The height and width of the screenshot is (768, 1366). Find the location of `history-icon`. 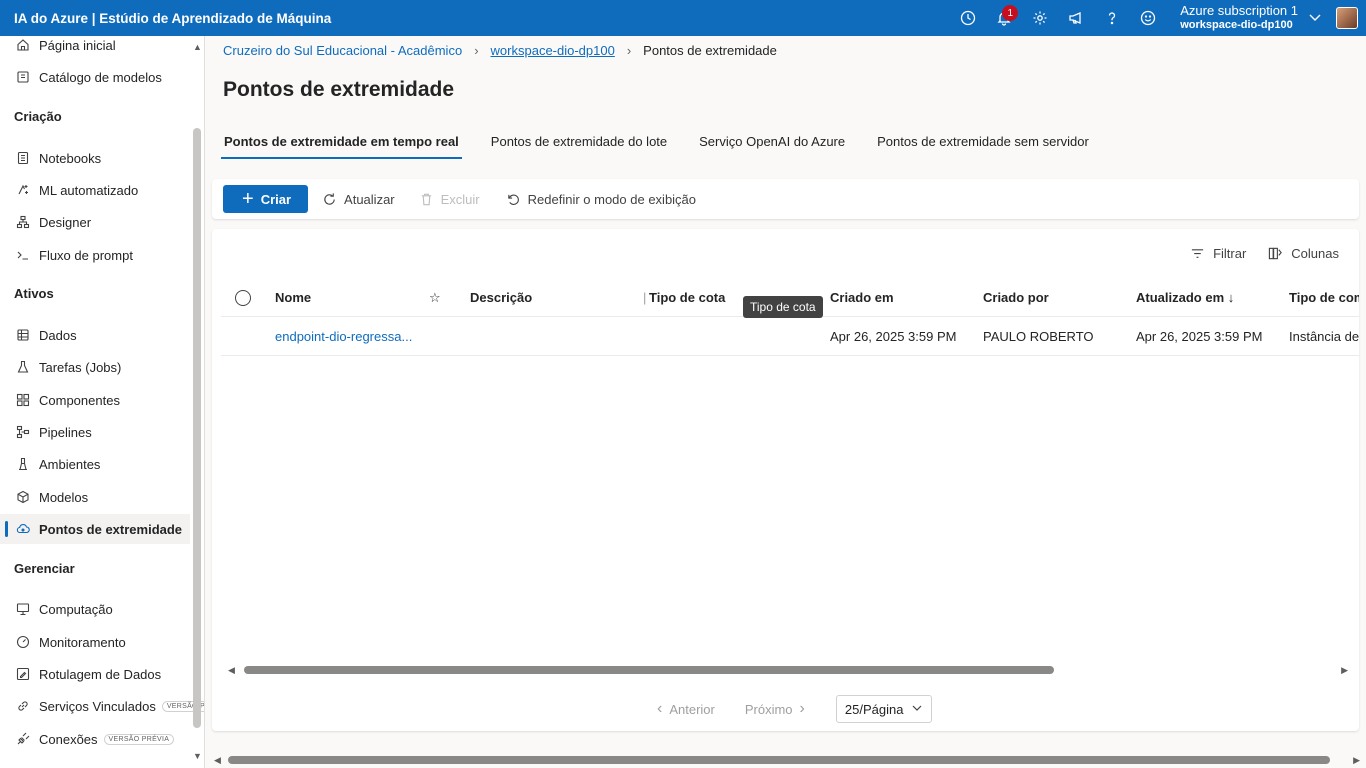

history-icon is located at coordinates (968, 18).